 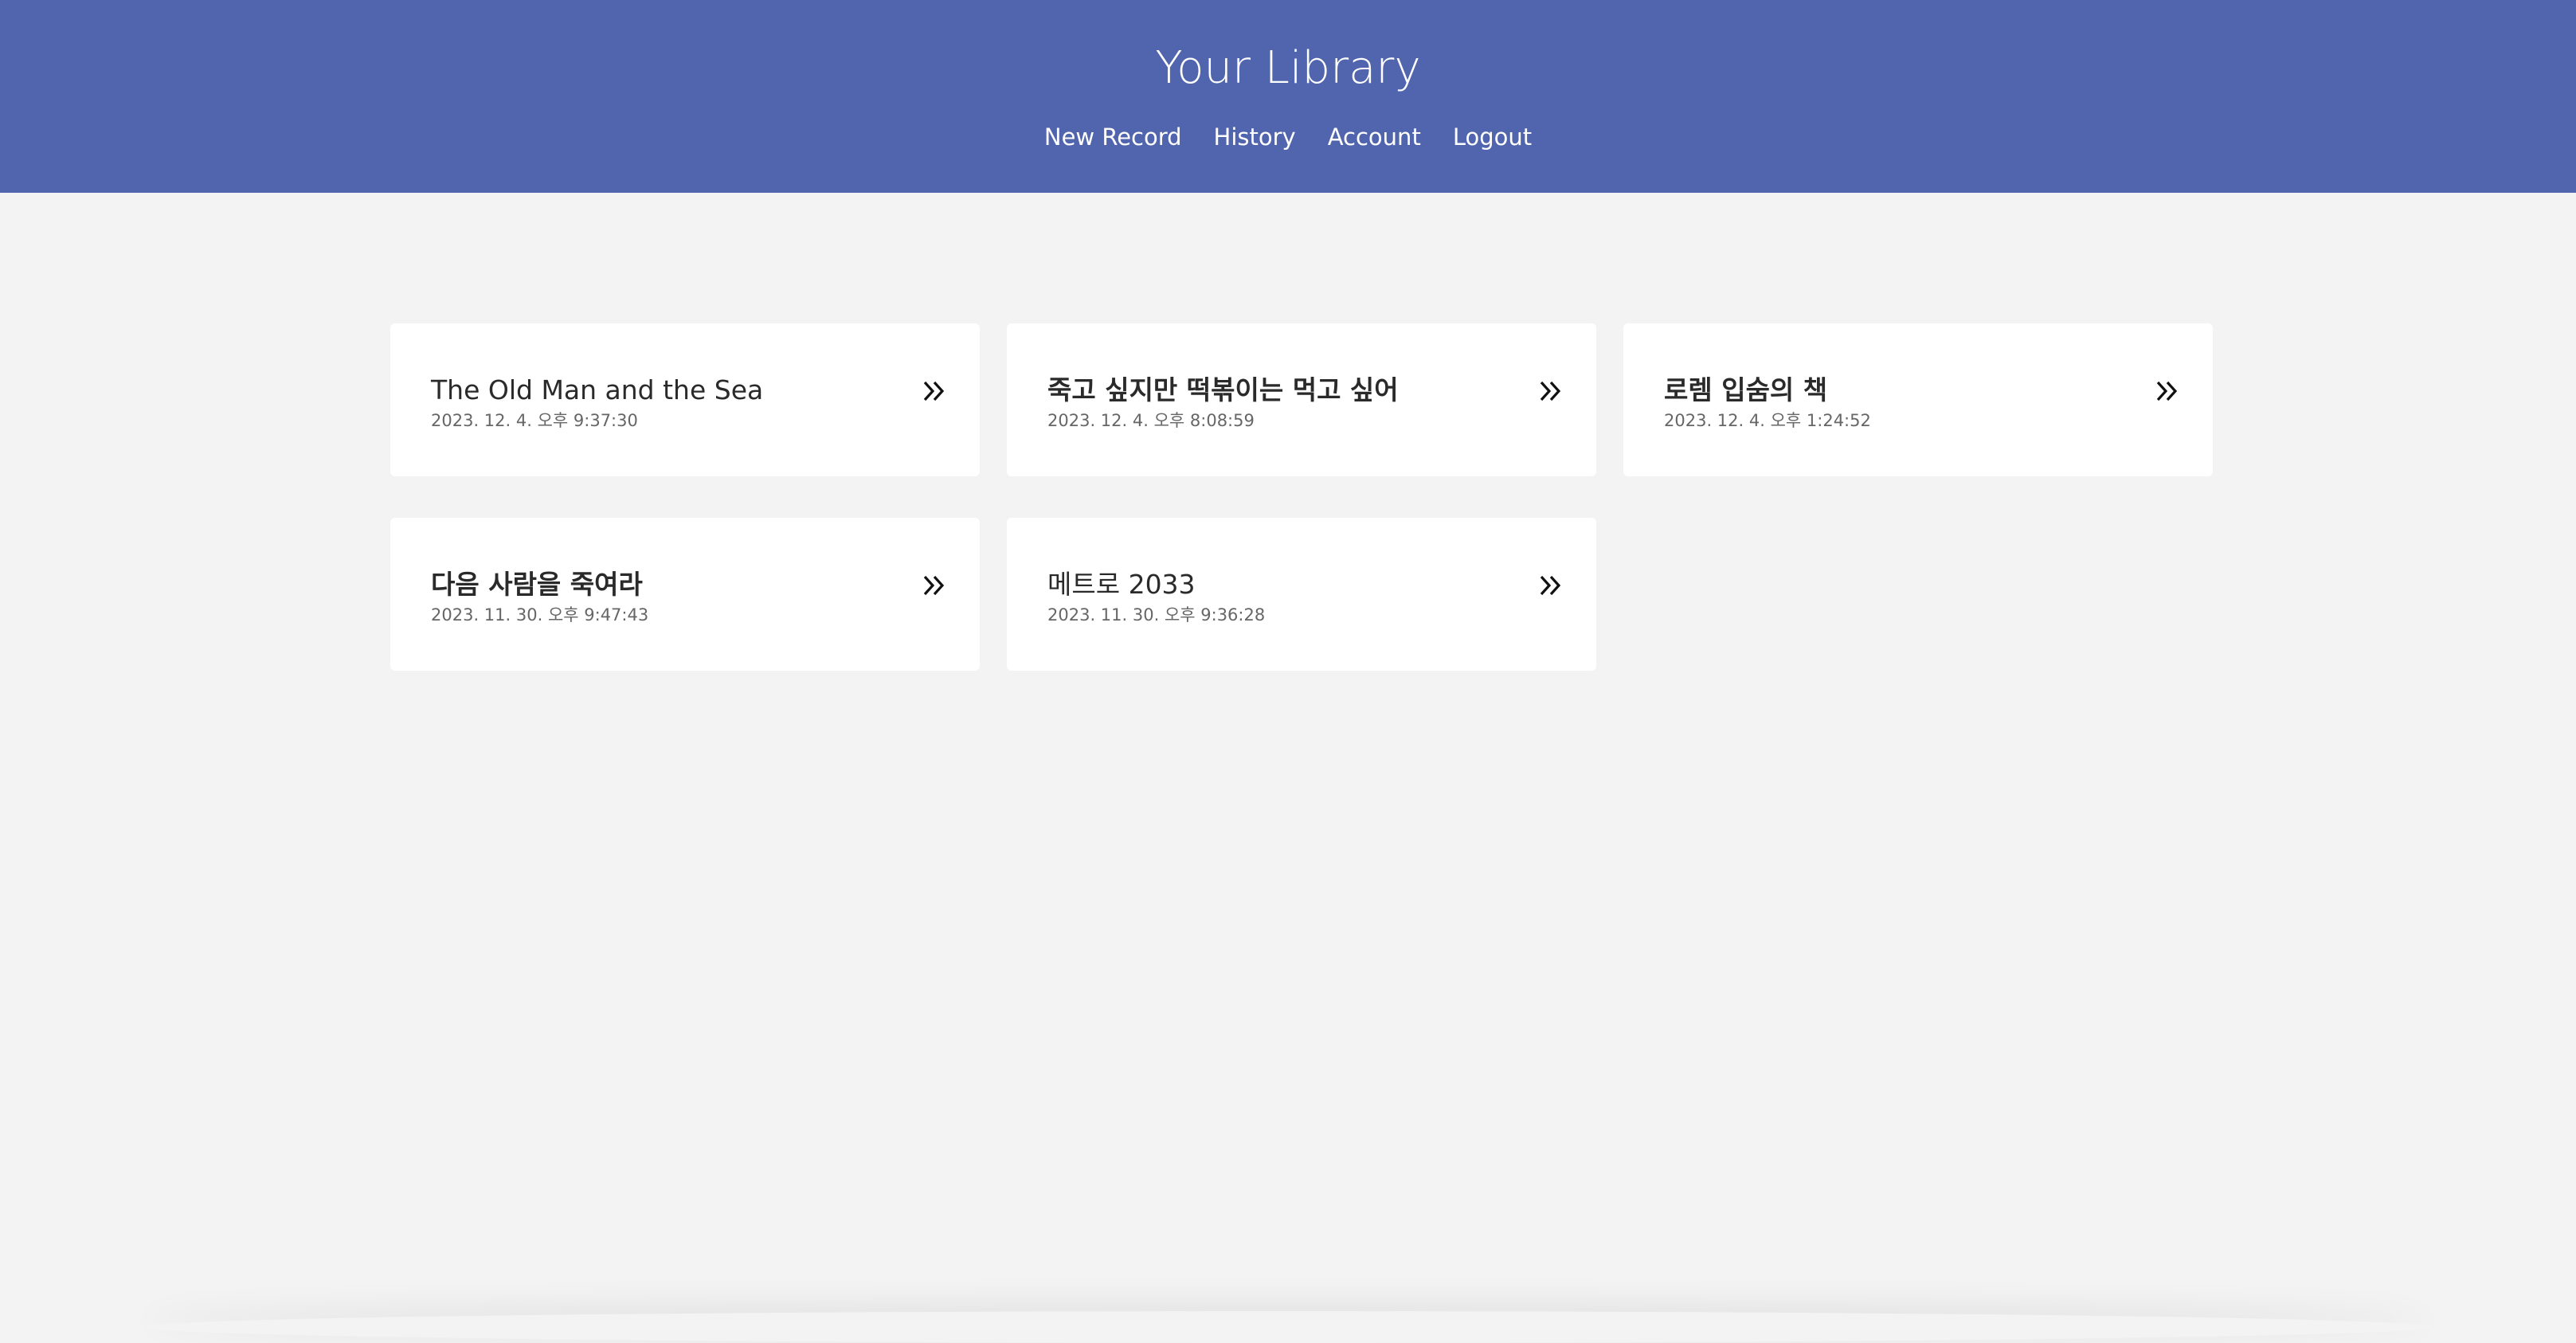 What do you see at coordinates (685, 595) in the screenshot?
I see `record-card: 다음 사람을 죽여라 2023. 11. 30. 오후 9:47:43` at bounding box center [685, 595].